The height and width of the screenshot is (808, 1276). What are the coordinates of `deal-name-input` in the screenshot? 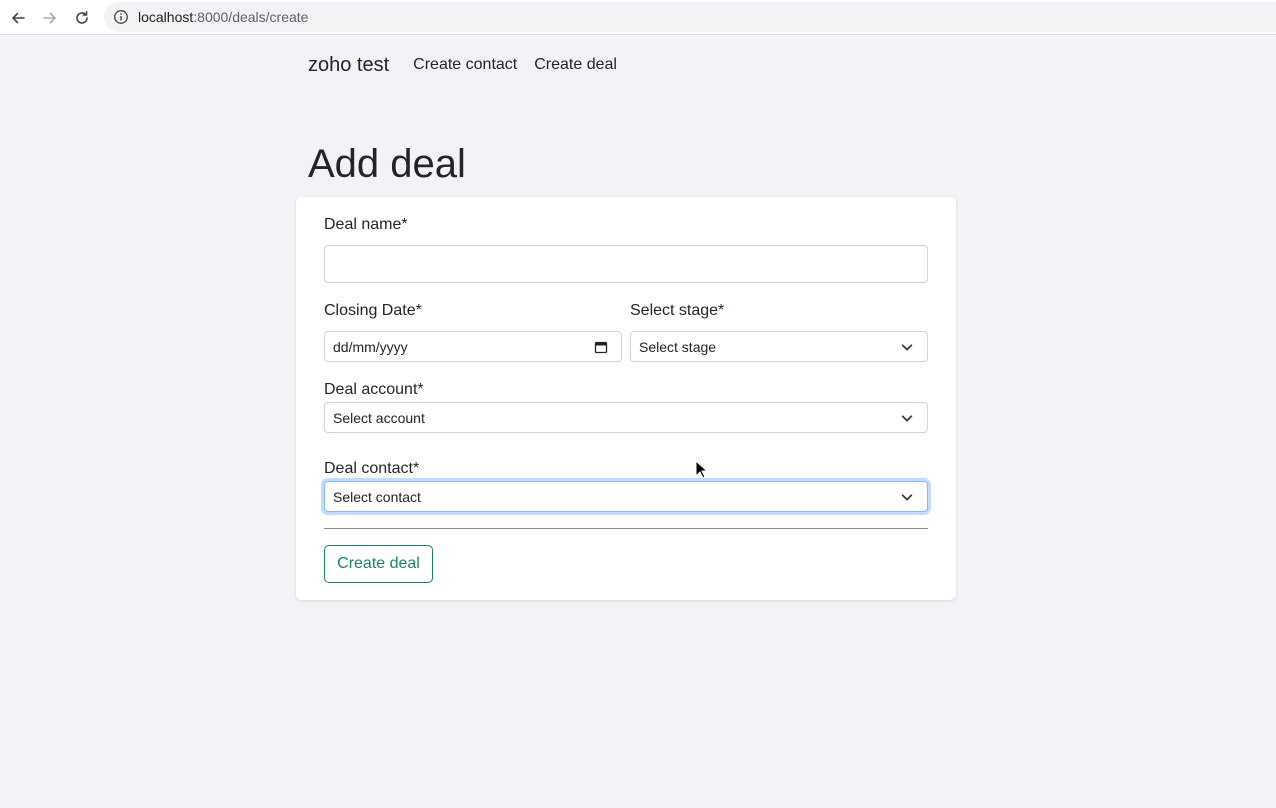 It's located at (626, 264).